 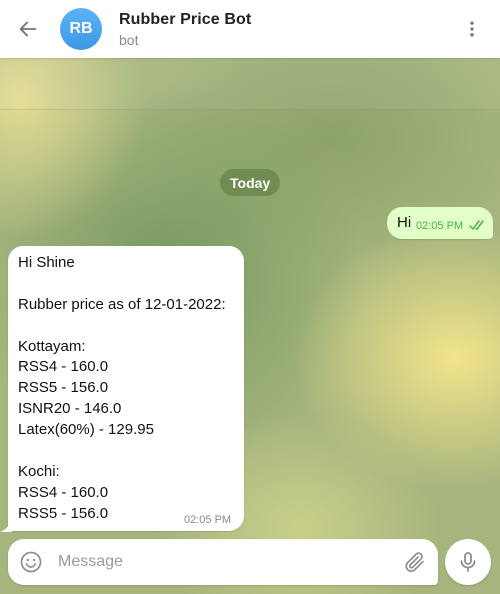 I want to click on smile-icon, so click(x=31, y=562).